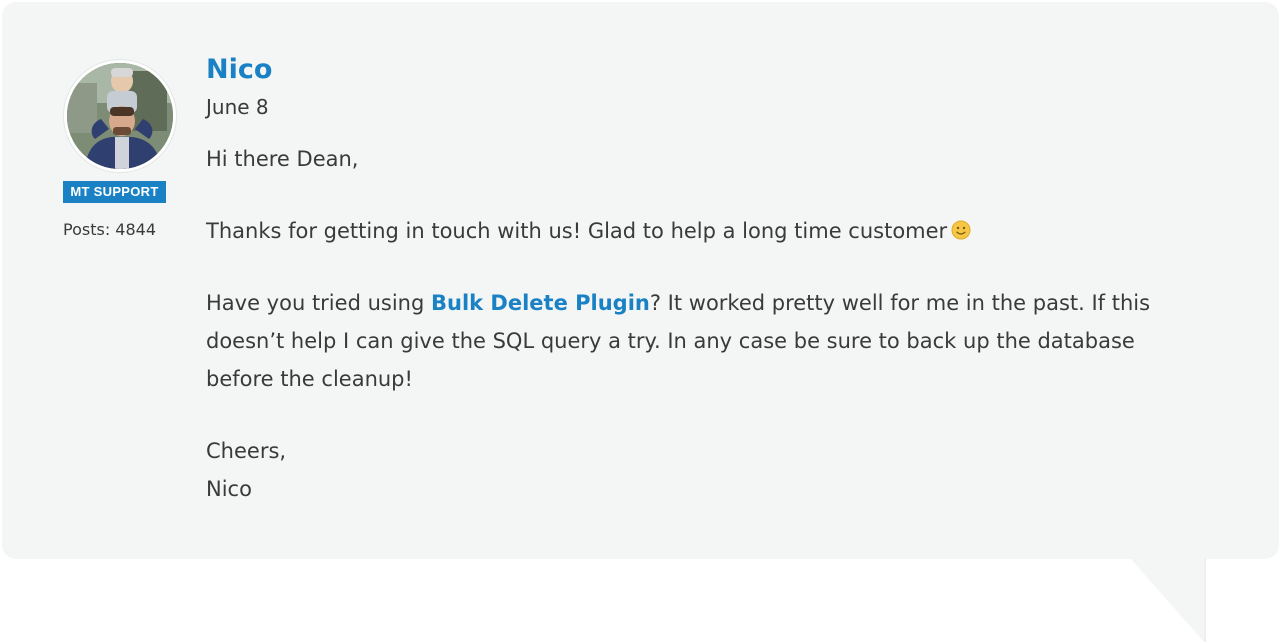  I want to click on bulk-delete-plugin-link: Bulk Delete Plugin, so click(540, 303).